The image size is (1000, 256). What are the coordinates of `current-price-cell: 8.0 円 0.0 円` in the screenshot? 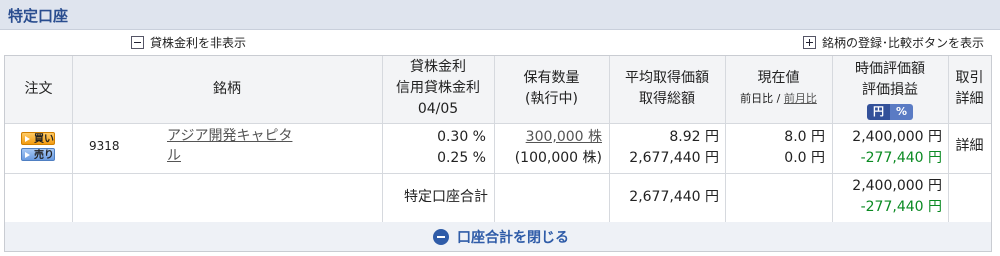 It's located at (775, 148).